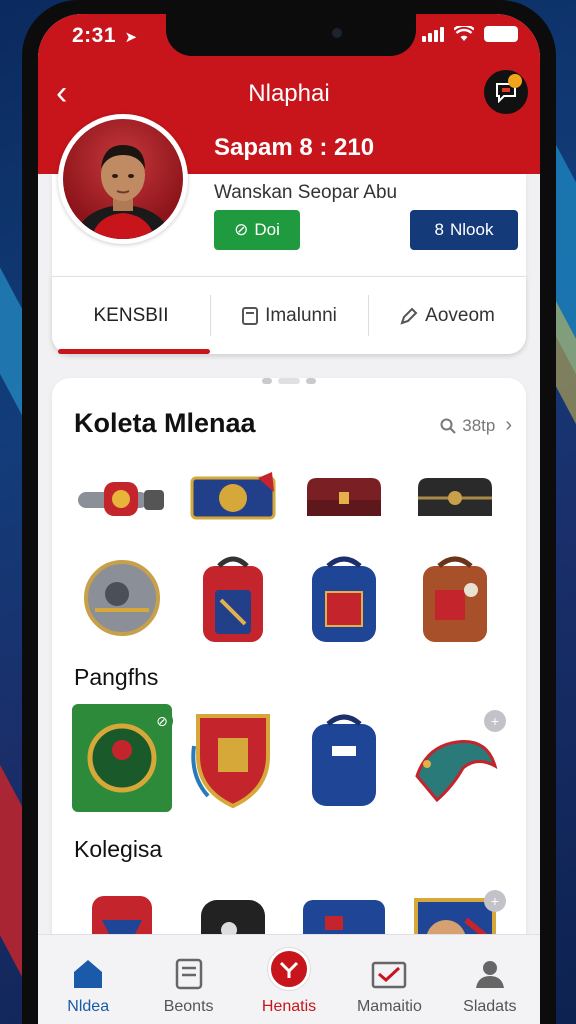 This screenshot has width=576, height=1024. What do you see at coordinates (454, 758) in the screenshot?
I see `item-dragon: +` at bounding box center [454, 758].